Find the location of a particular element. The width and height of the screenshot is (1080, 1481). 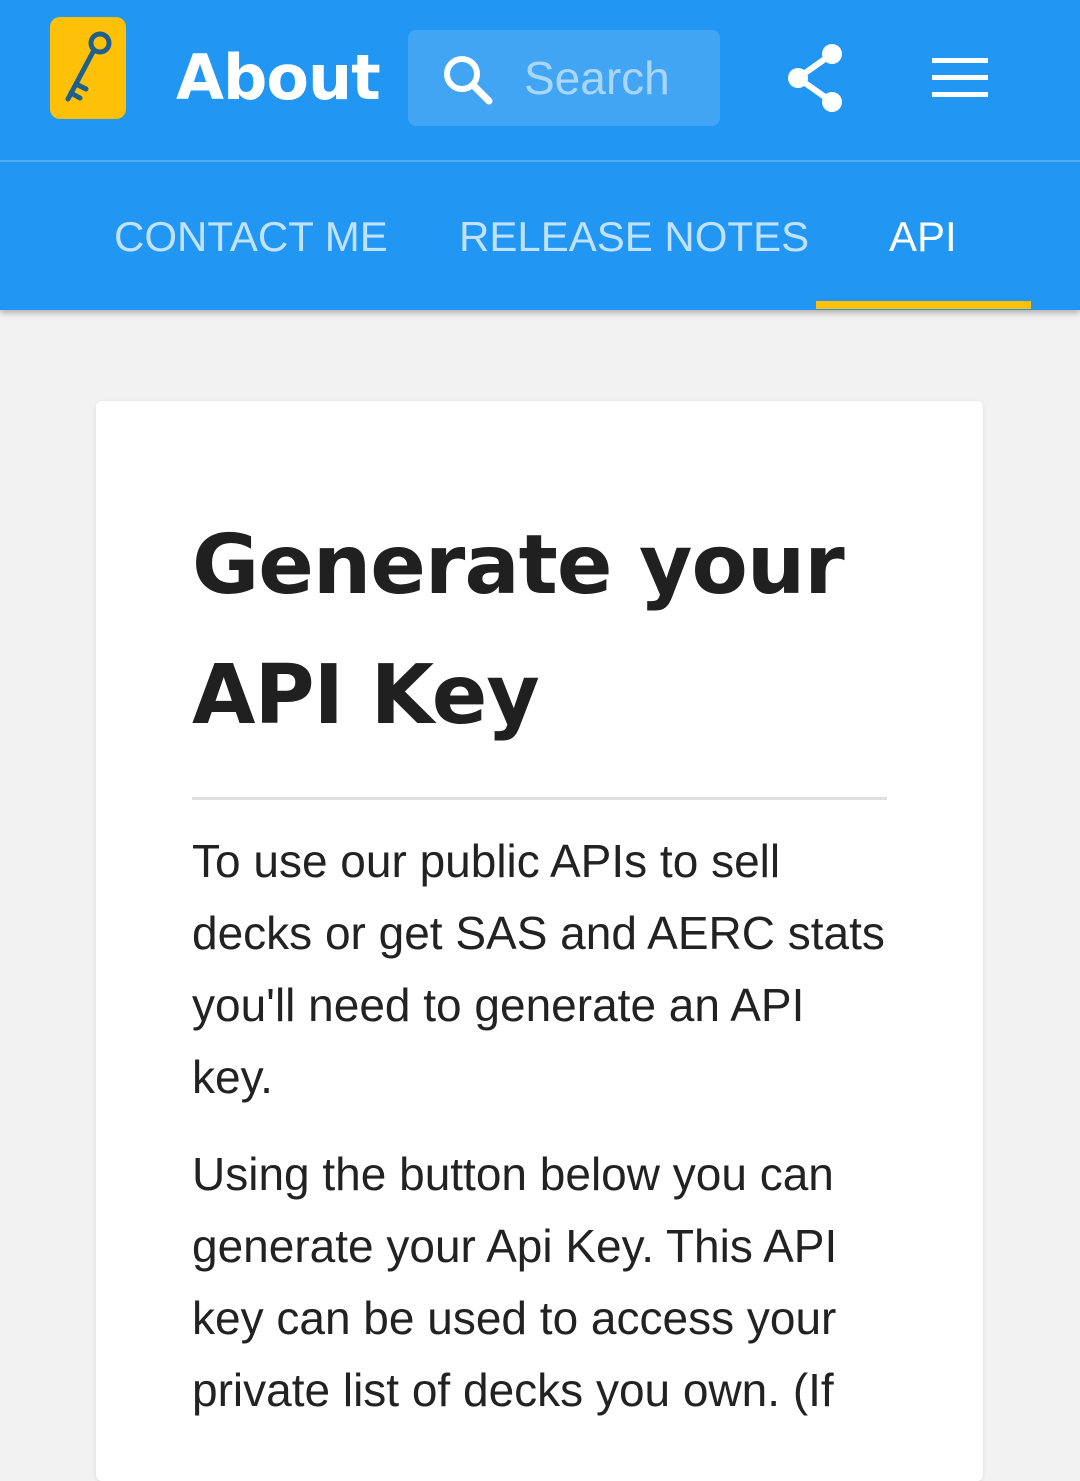

tab-bar: CONTACT ME RELEASE NOTES API is located at coordinates (540, 236).